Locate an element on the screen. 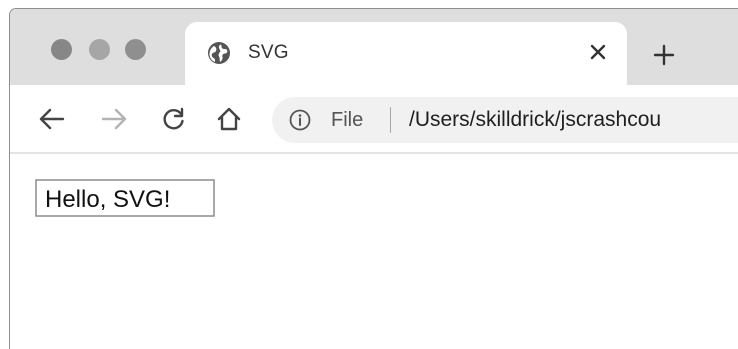 This screenshot has width=738, height=349. svg-text: Hello, SVG! is located at coordinates (107, 199).